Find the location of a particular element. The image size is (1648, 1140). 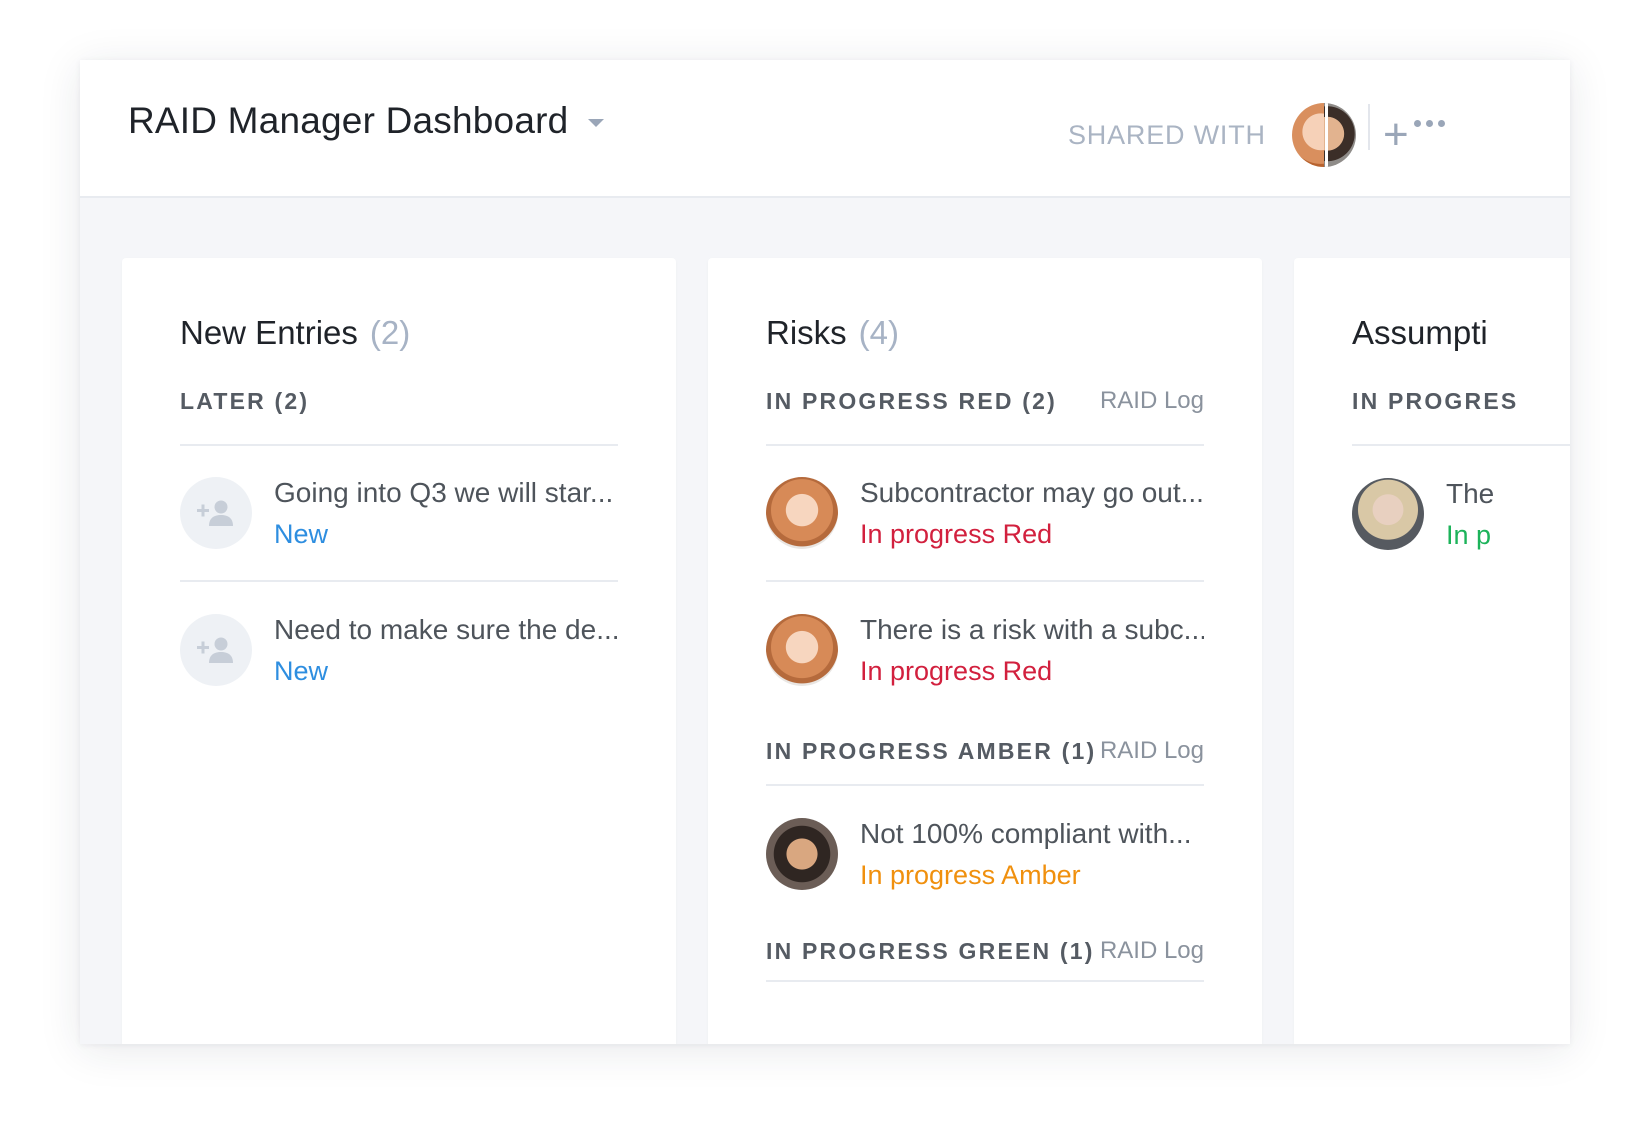

list-item: Need to make sure the de... New is located at coordinates (399, 650).